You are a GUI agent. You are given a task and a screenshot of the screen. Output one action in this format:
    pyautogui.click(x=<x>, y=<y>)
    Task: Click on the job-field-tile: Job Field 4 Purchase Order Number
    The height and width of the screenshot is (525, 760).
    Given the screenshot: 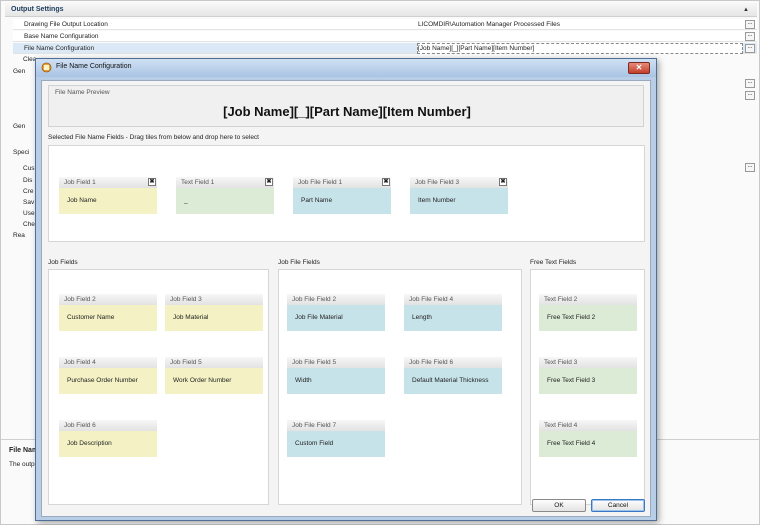 What is the action you would take?
    pyautogui.click(x=108, y=375)
    